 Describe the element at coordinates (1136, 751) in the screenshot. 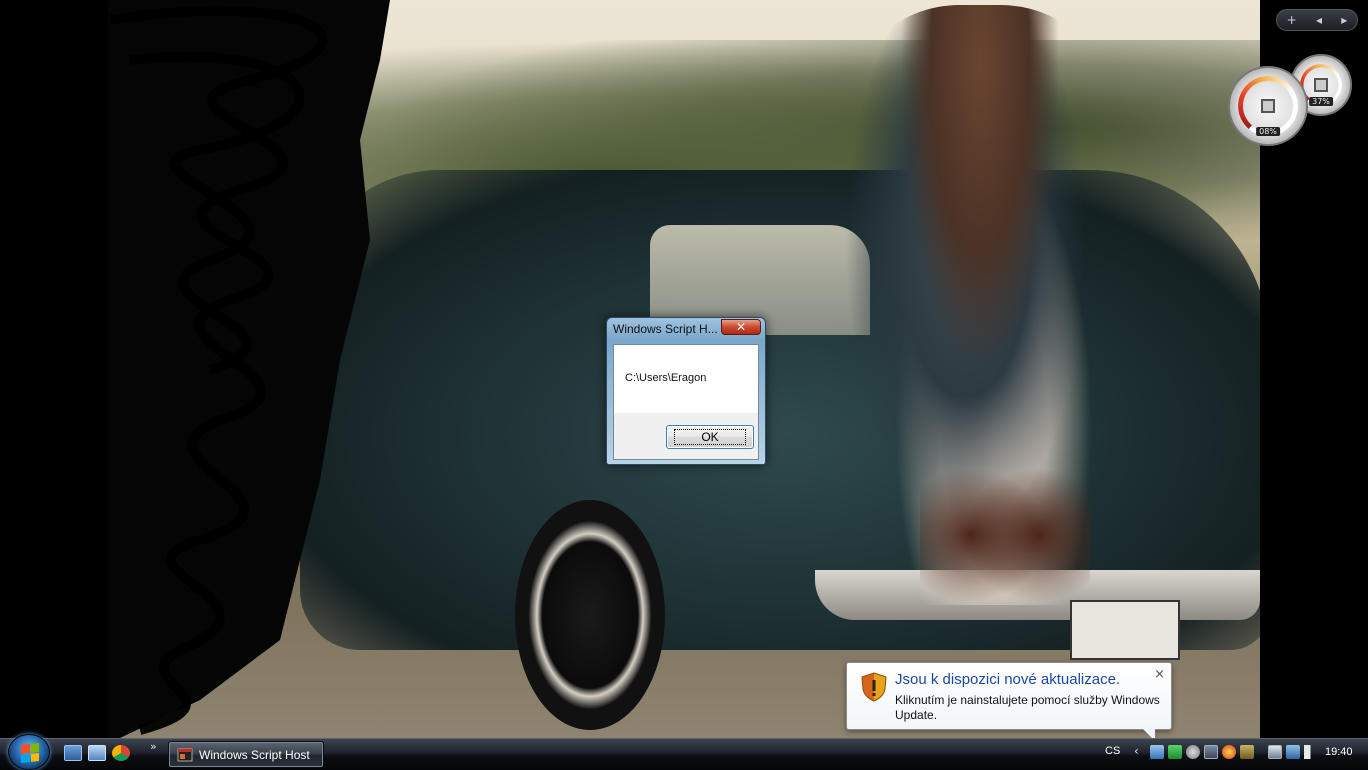

I see `show-hidden-icons-button: ‹` at that location.